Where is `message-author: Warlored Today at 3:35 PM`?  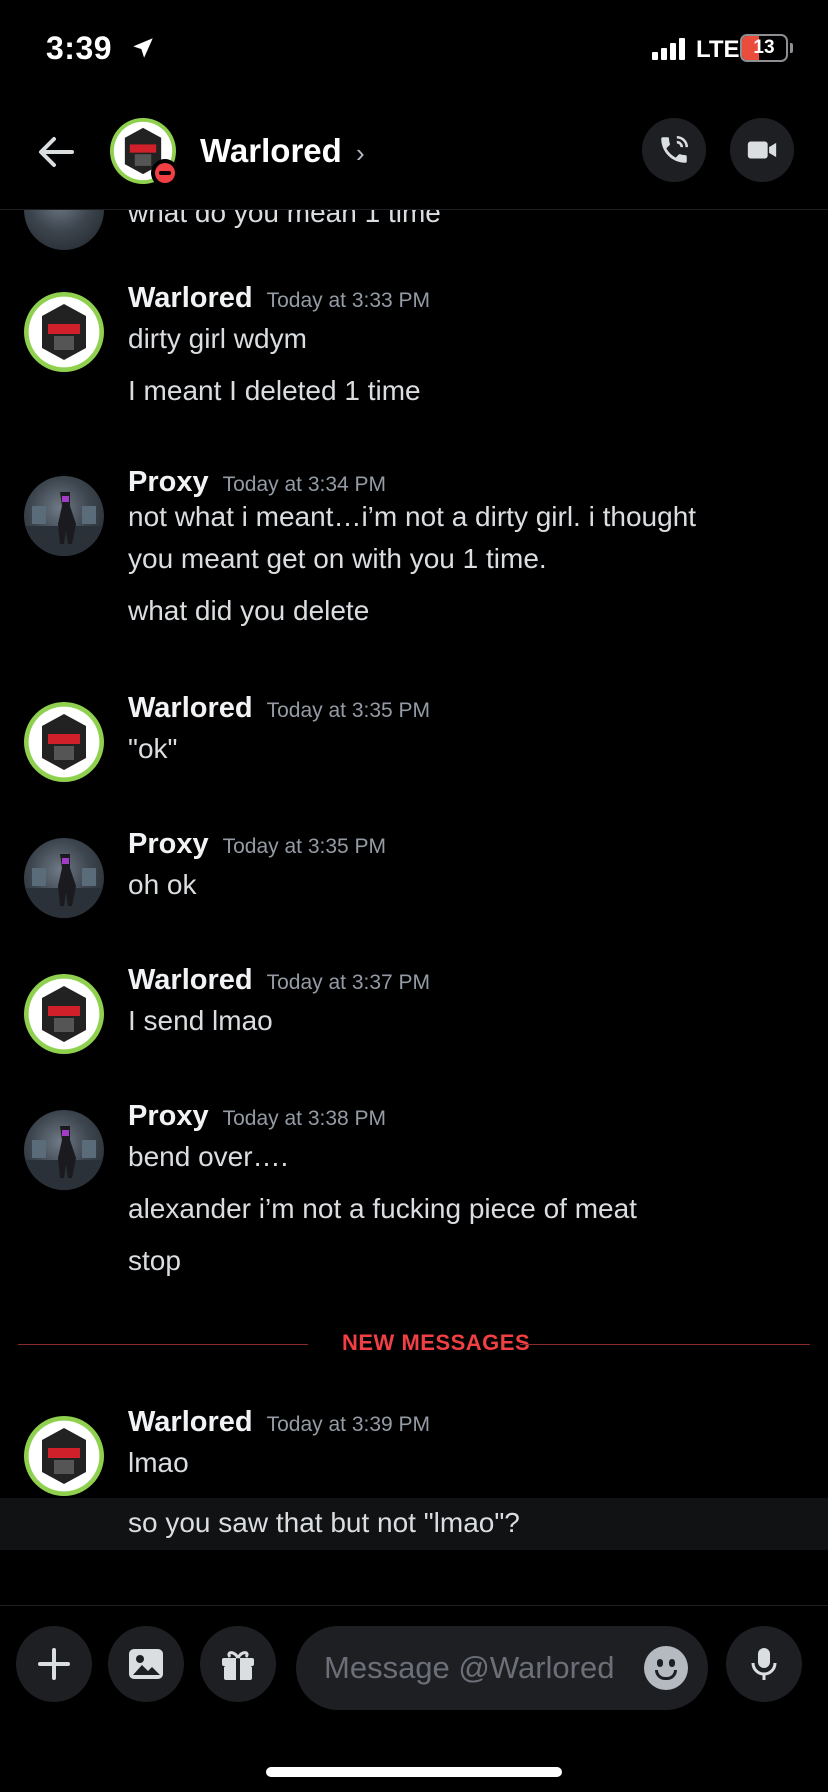 message-author: Warlored Today at 3:35 PM is located at coordinates (279, 708).